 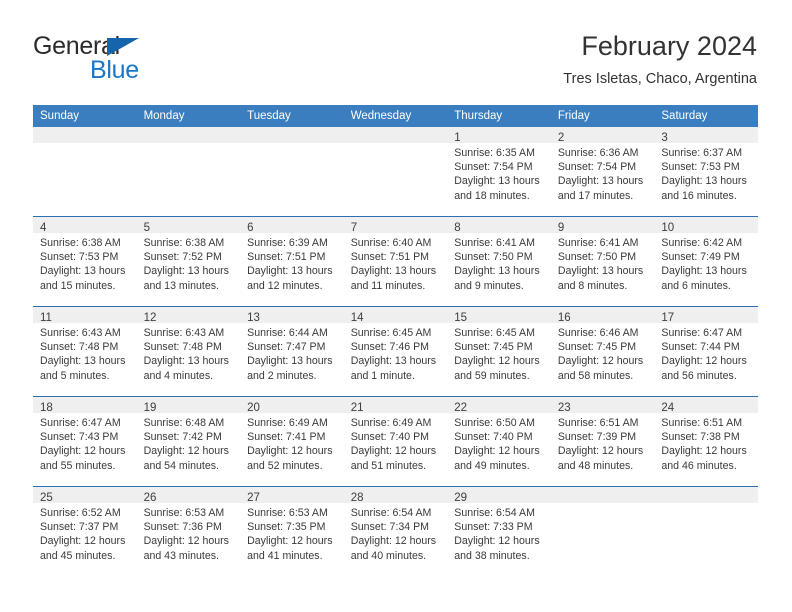 What do you see at coordinates (700, 167) in the screenshot?
I see `sunset-text: Sunset: 7:53 PM` at bounding box center [700, 167].